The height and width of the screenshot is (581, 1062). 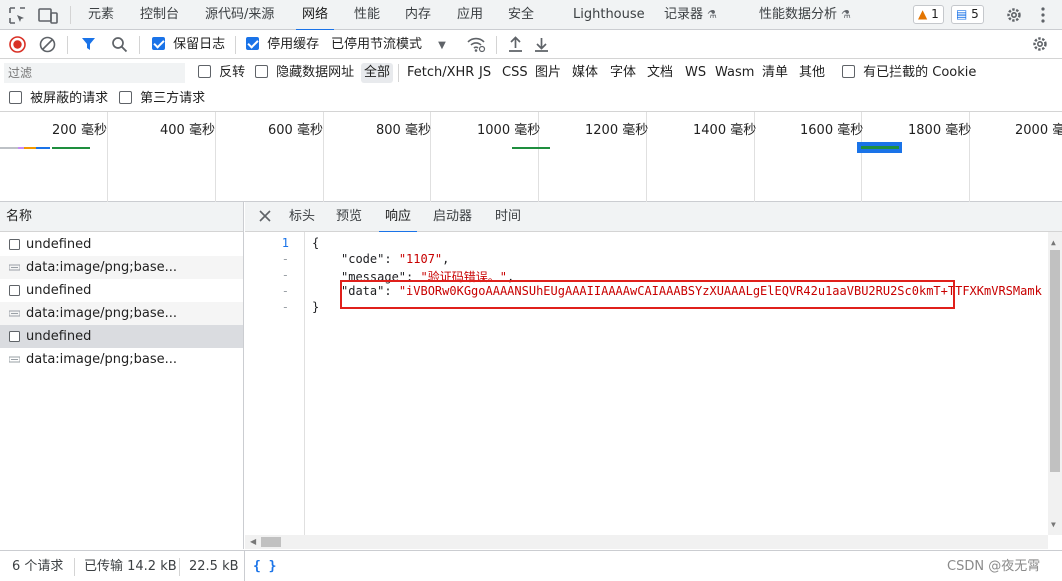 I want to click on third-party-check-box, so click(x=125, y=97).